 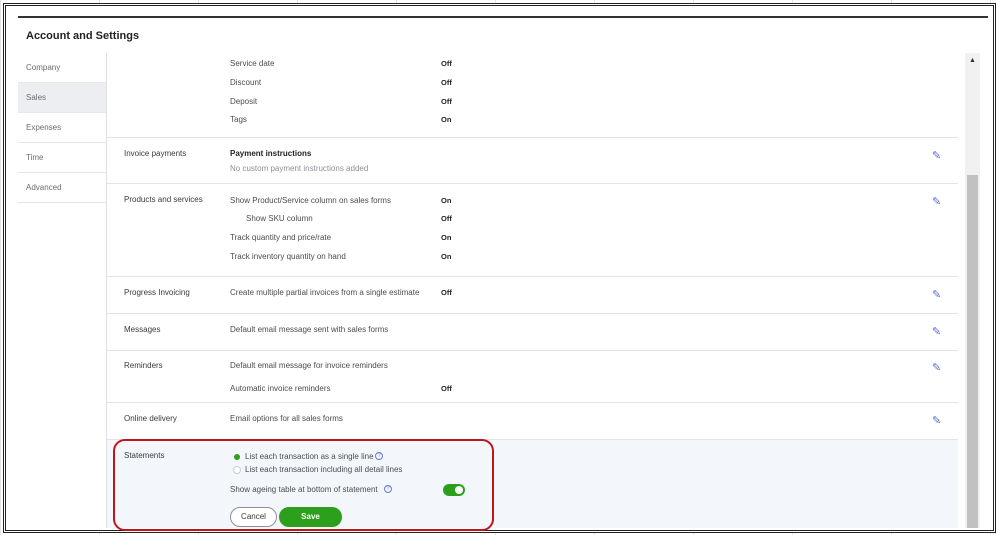 What do you see at coordinates (286, 418) in the screenshot?
I see `setting-label: Email options for all sales forms` at bounding box center [286, 418].